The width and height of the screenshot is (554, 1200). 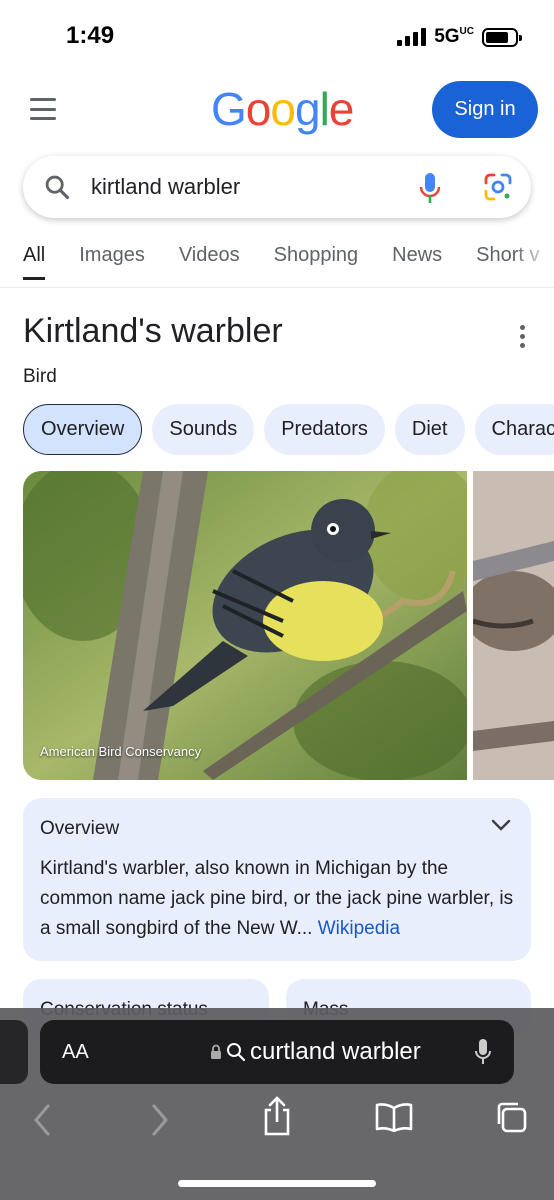 I want to click on search-box, so click(x=277, y=187).